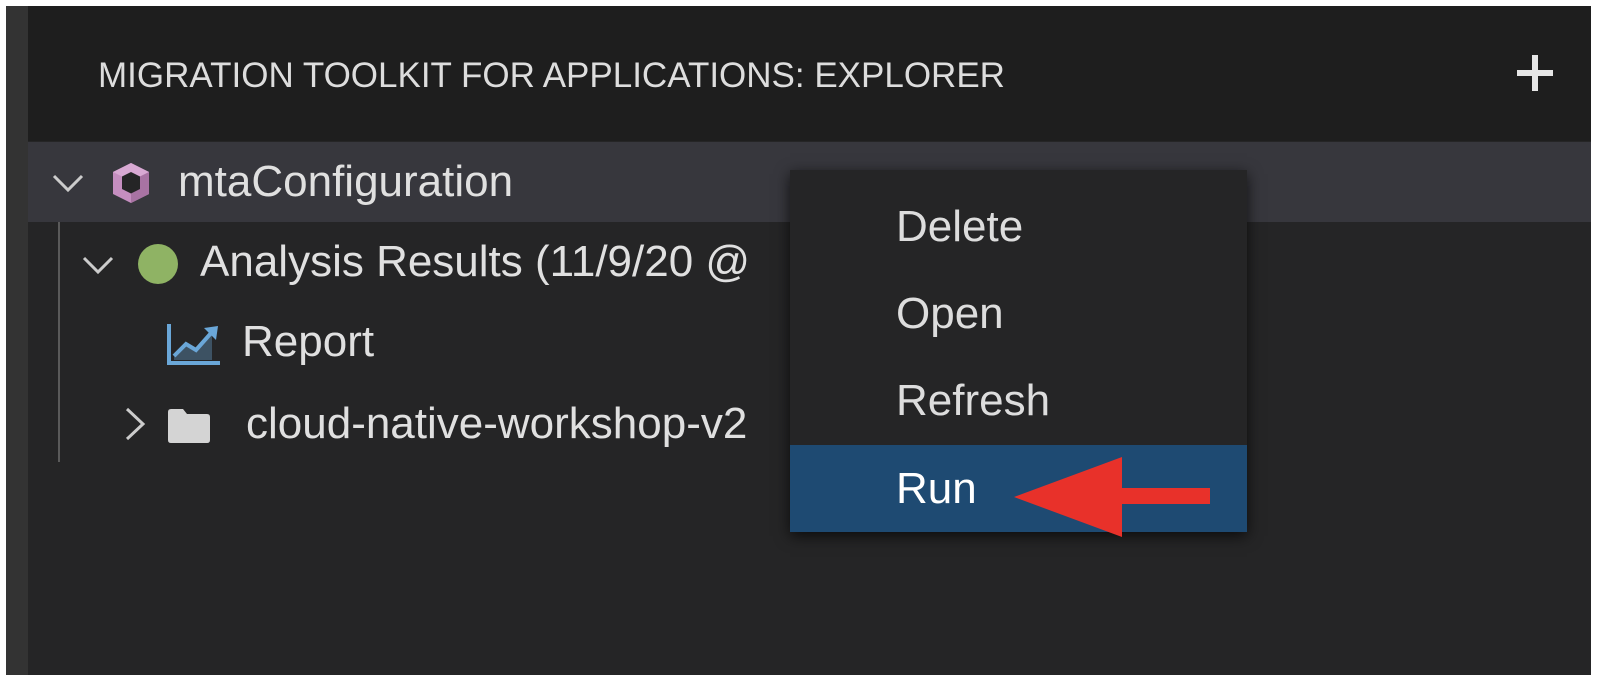 The image size is (1598, 682). I want to click on plus-icon, so click(1535, 73).